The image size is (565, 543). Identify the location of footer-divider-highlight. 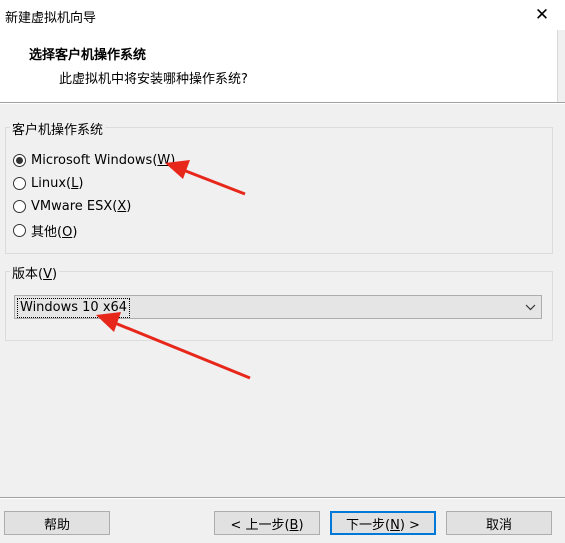
(282, 498).